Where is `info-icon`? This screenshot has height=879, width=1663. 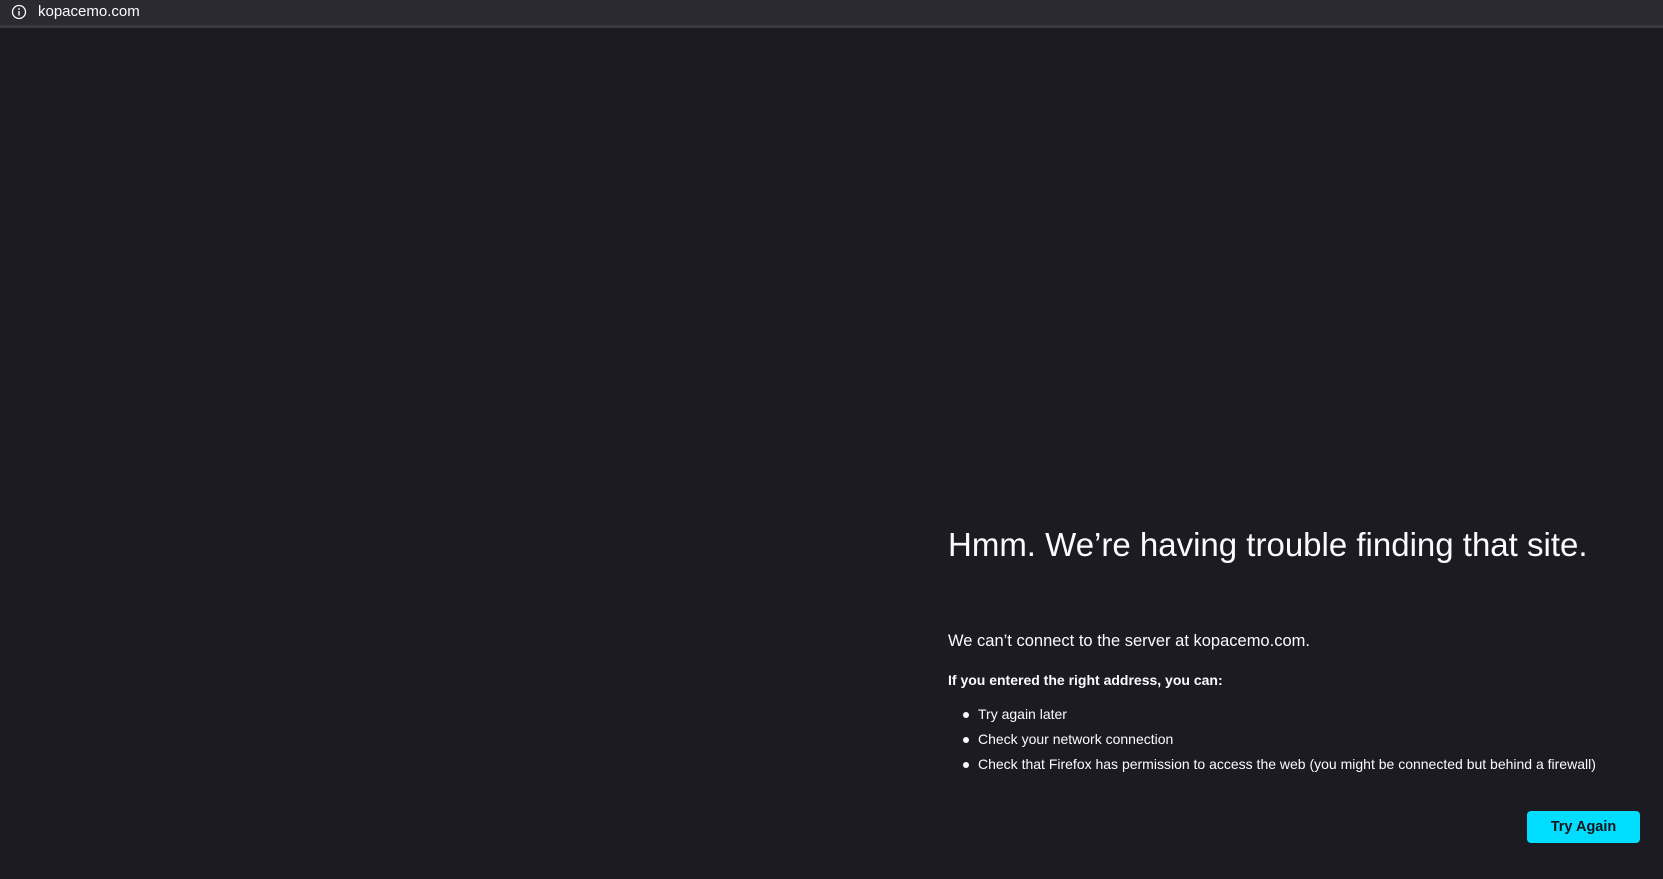 info-icon is located at coordinates (19, 12).